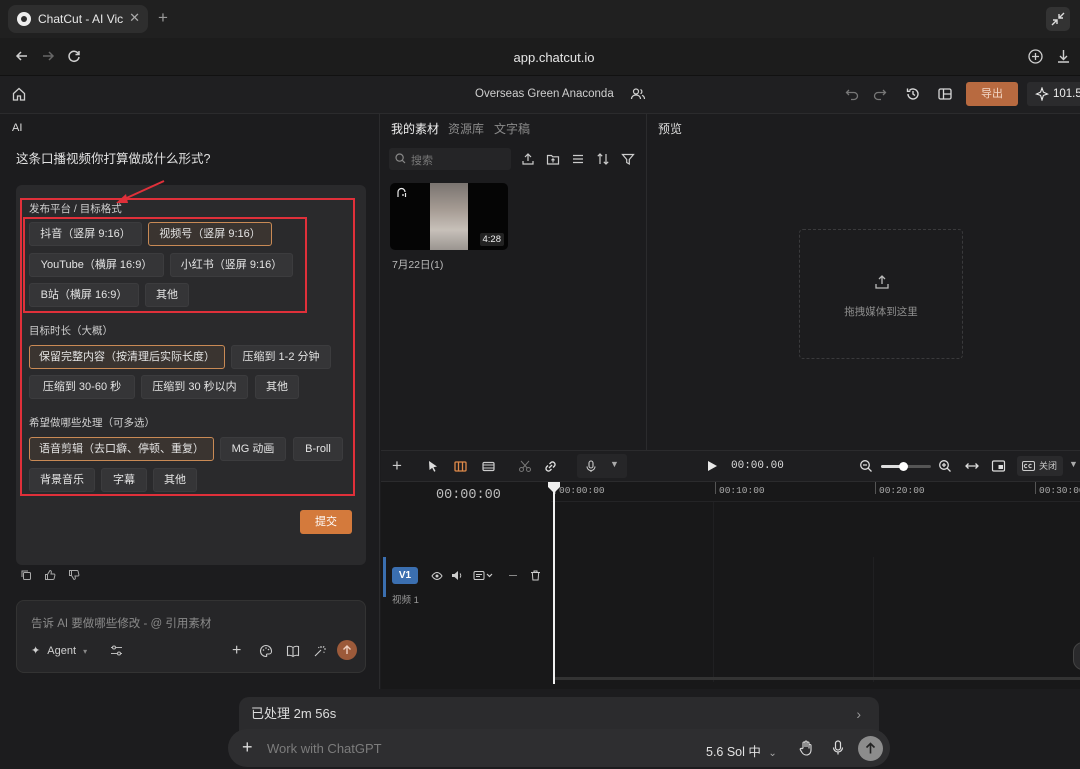 Image resolution: width=1080 pixels, height=769 pixels. Describe the element at coordinates (512, 128) in the screenshot. I see `tab-transcript: 文字稿` at that location.